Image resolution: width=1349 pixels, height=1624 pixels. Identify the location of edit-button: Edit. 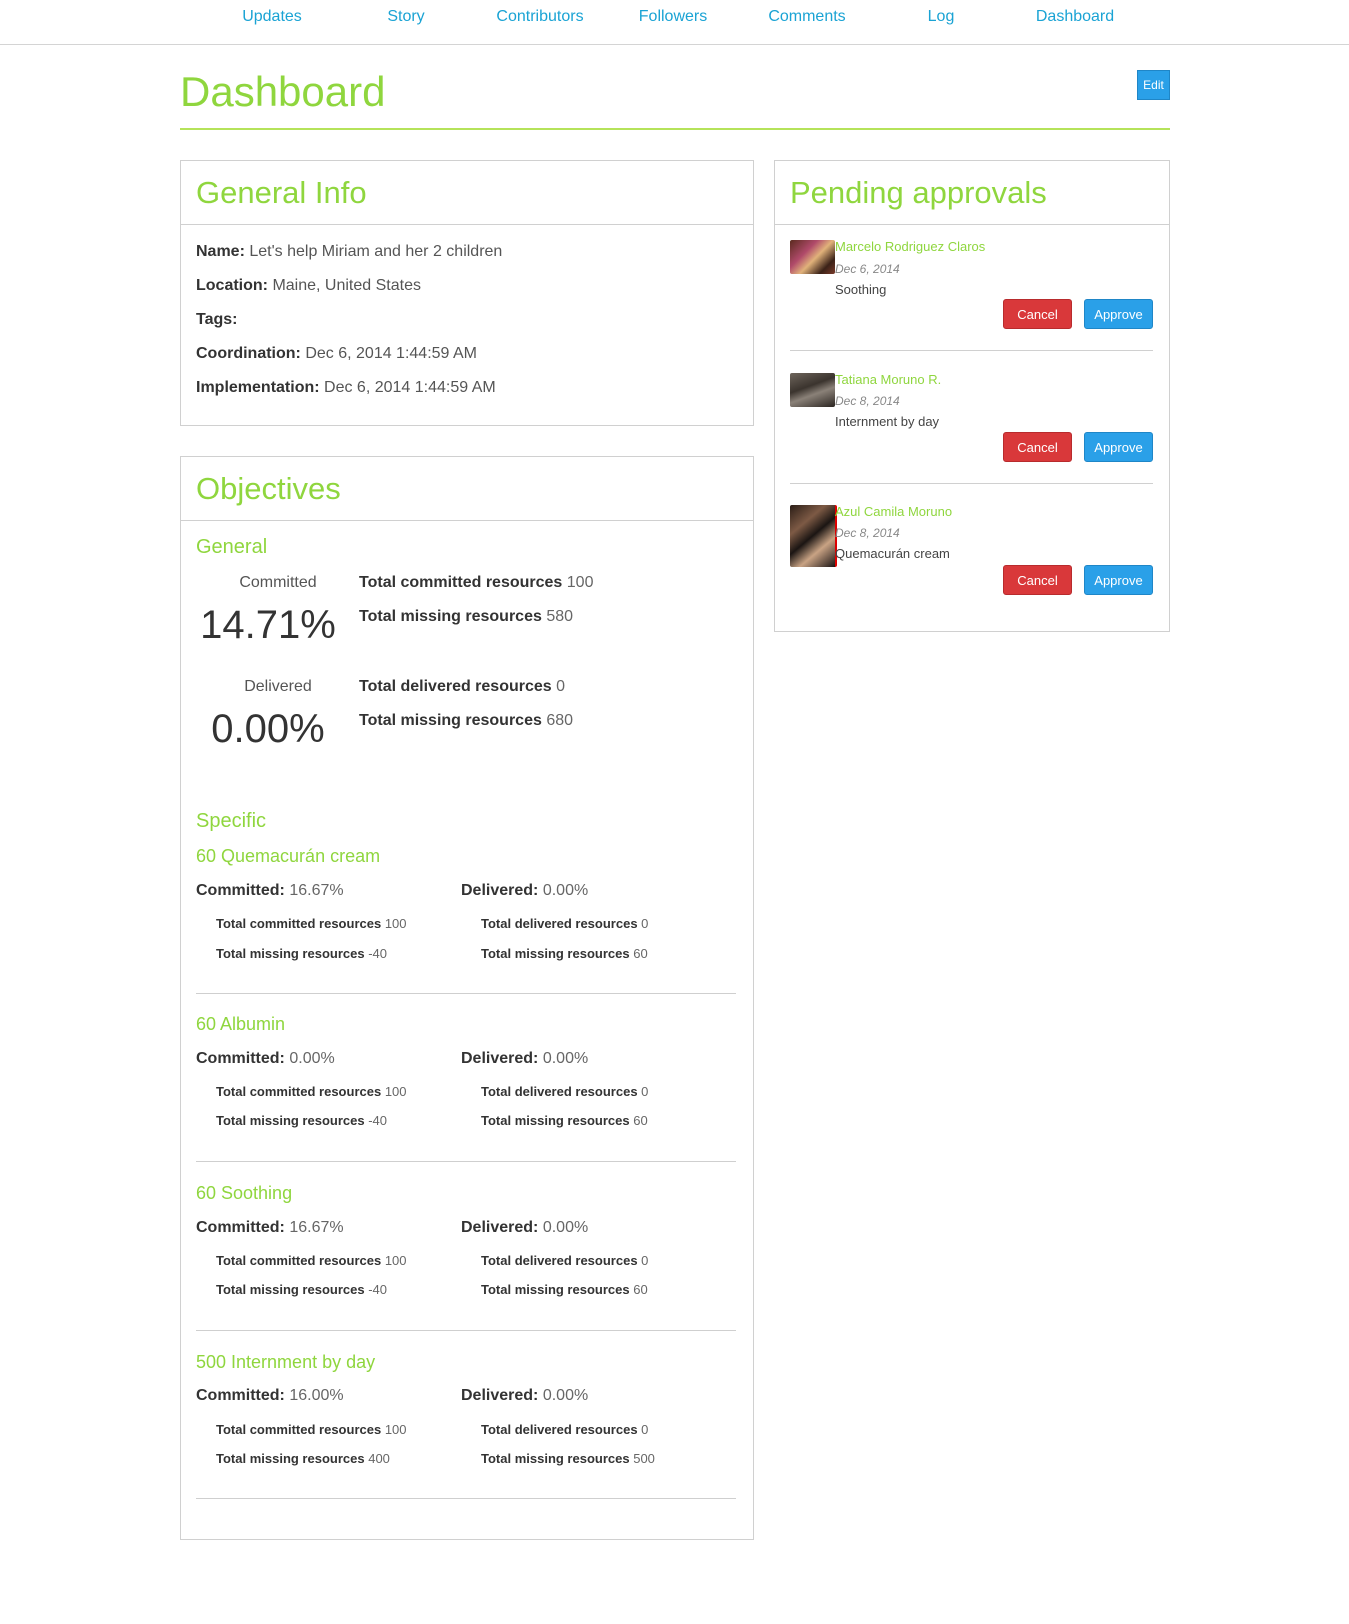
(1153, 85).